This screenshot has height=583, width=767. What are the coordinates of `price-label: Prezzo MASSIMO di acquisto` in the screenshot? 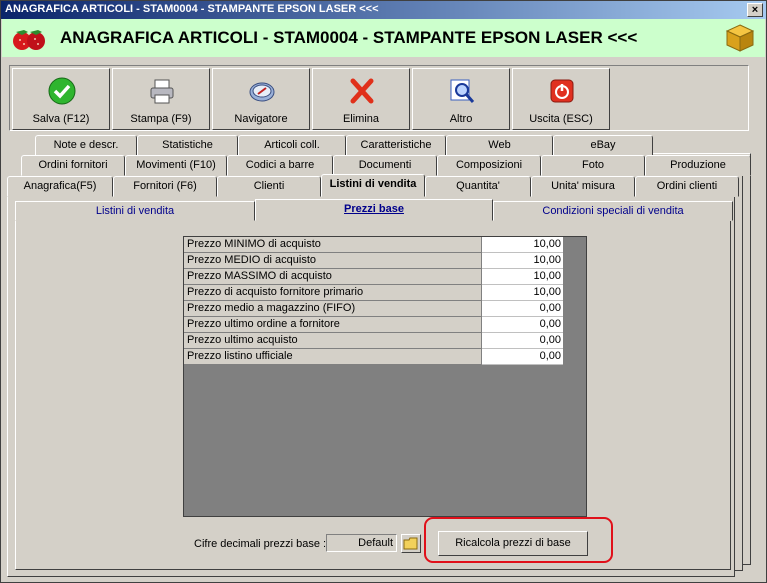 It's located at (333, 277).